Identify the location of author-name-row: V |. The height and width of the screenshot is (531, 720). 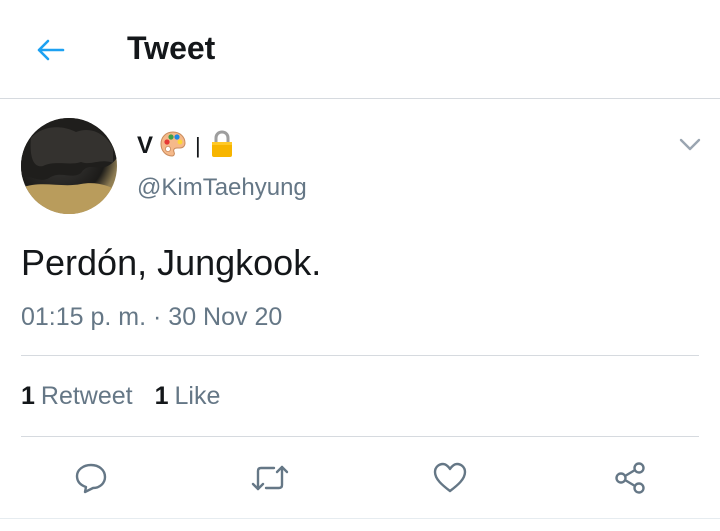
(186, 146).